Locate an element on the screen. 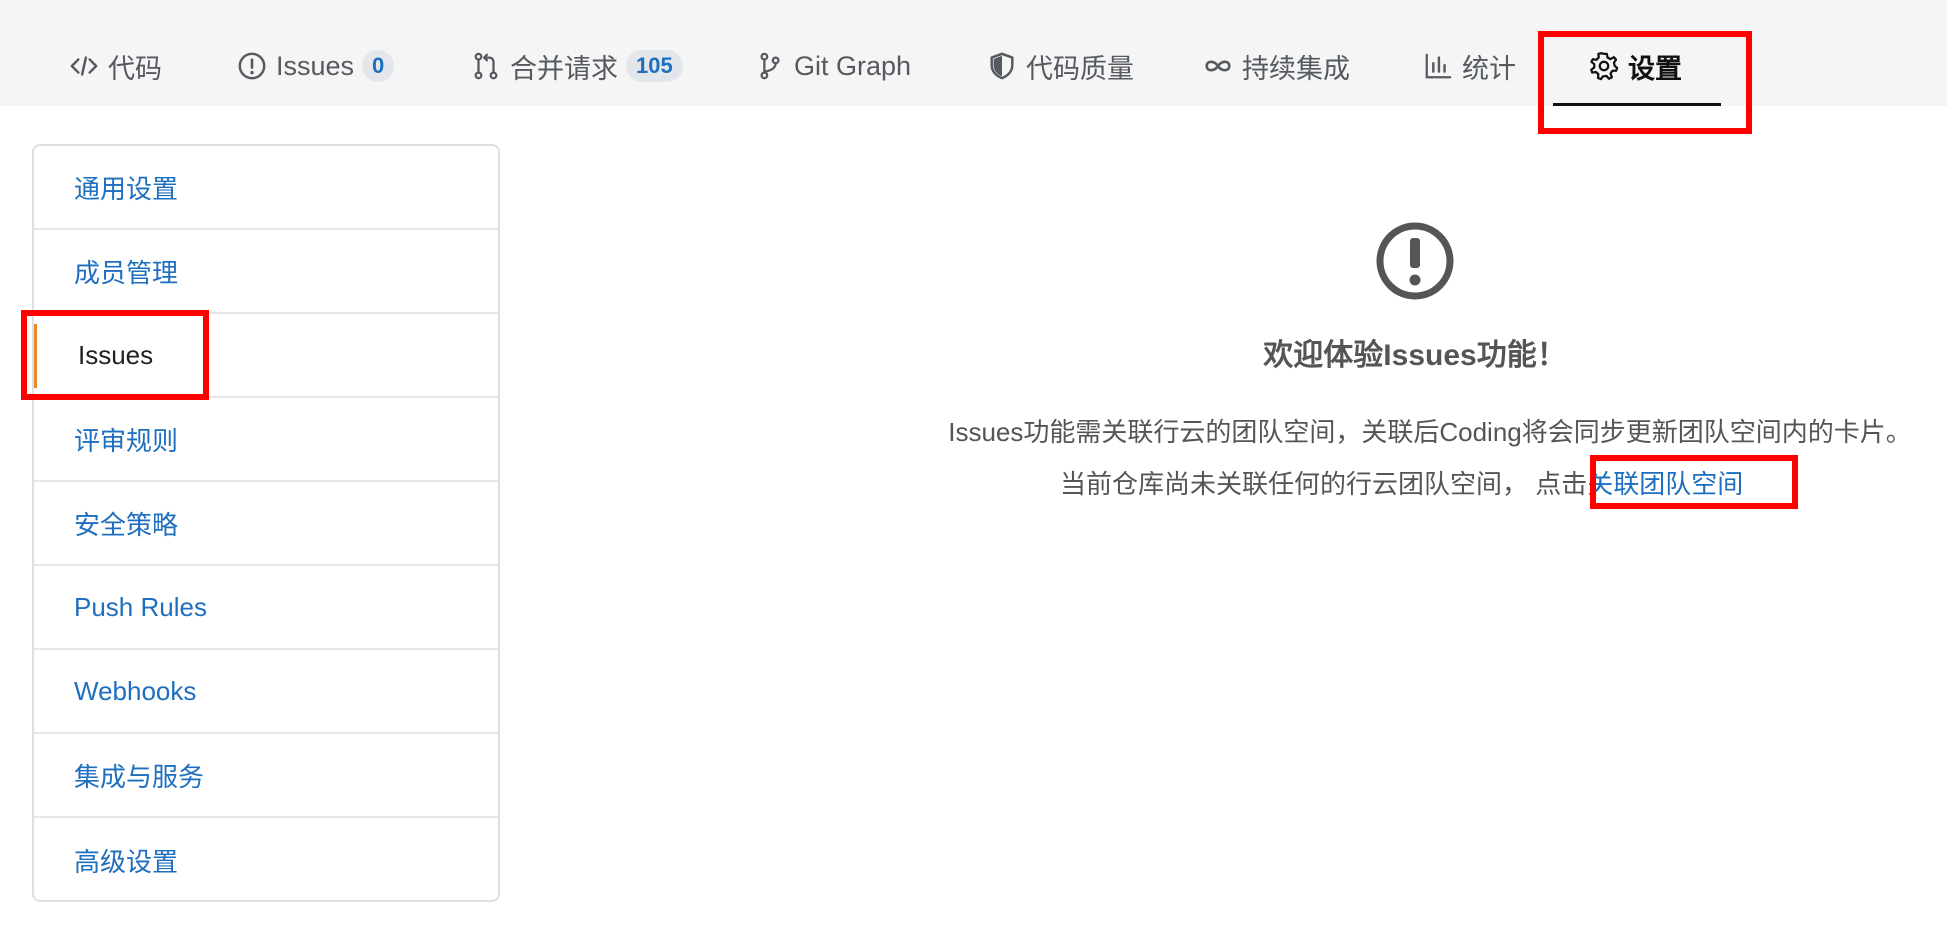  tab-code-quality: 代码质量 is located at coordinates (1060, 66).